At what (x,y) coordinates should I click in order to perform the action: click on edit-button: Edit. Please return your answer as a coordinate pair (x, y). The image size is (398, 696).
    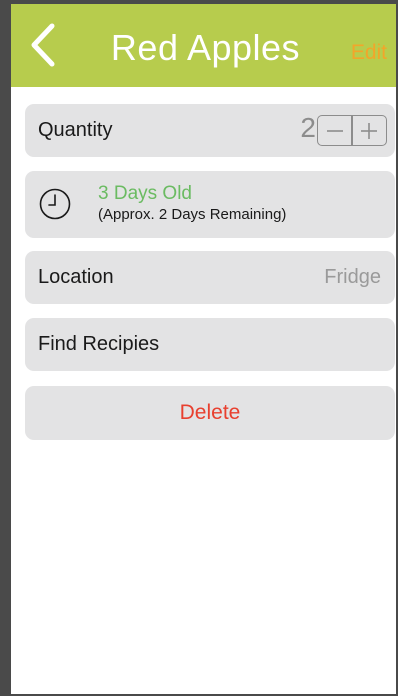
    Looking at the image, I should click on (369, 53).